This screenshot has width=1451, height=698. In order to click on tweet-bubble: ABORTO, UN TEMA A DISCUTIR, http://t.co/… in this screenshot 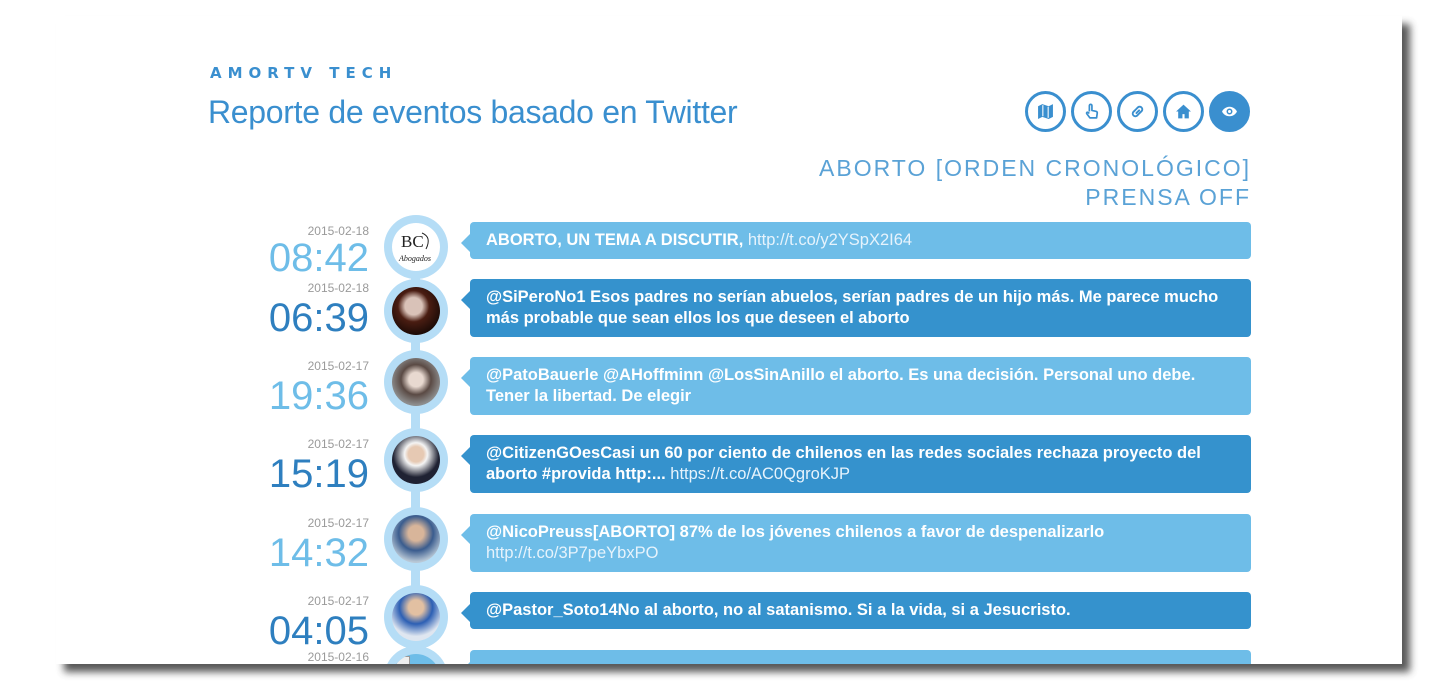, I will do `click(856, 240)`.